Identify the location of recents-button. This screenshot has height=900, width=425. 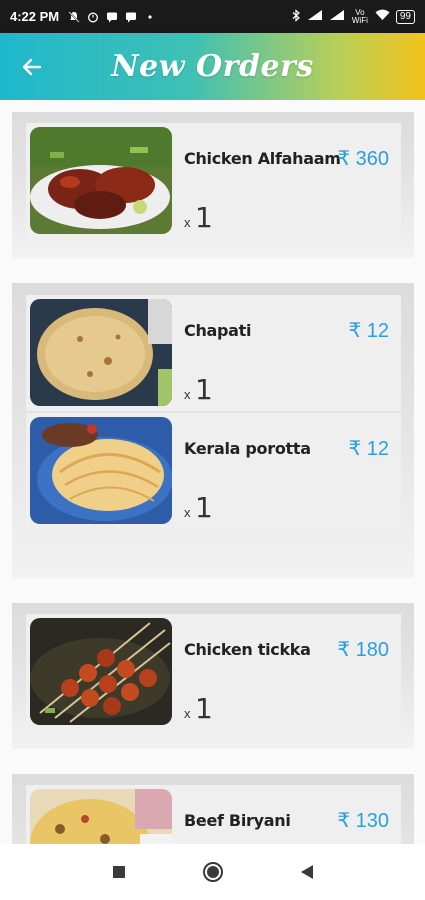
(119, 872).